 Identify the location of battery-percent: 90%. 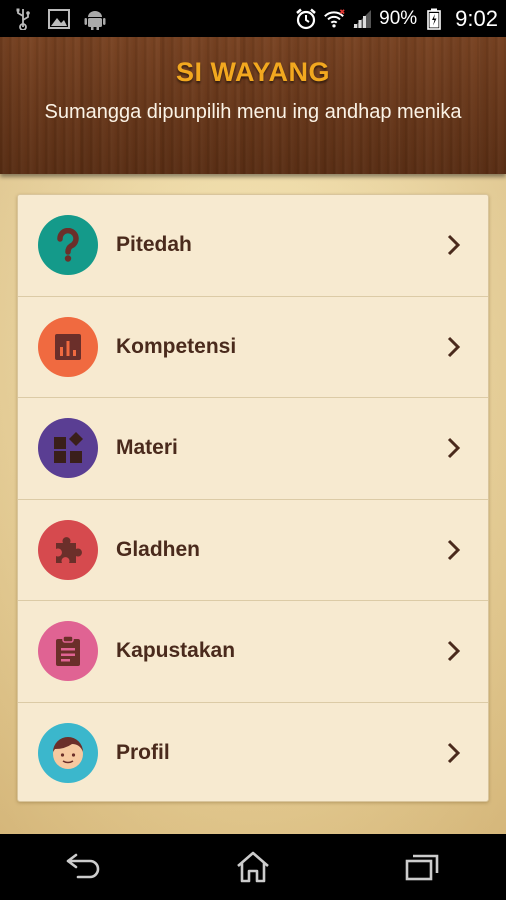
(398, 18).